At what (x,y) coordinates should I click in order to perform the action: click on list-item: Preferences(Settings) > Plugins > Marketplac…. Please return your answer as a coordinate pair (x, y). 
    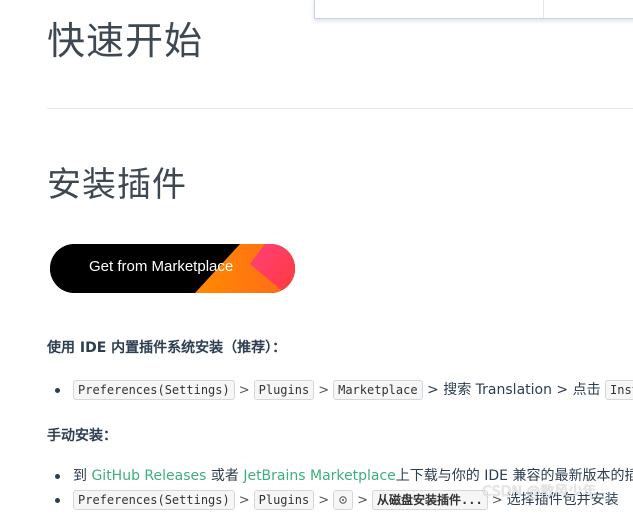
    Looking at the image, I should click on (340, 390).